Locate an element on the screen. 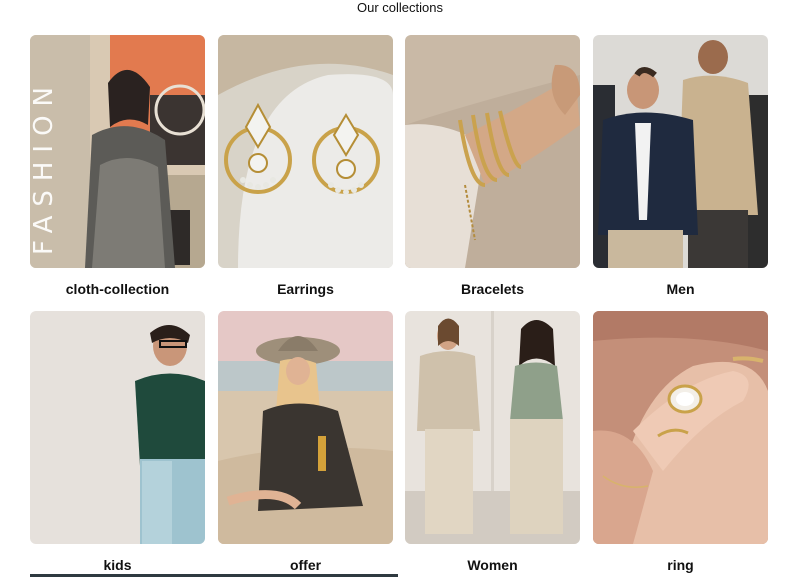 The width and height of the screenshot is (800, 577). collection-label: ring is located at coordinates (680, 565).